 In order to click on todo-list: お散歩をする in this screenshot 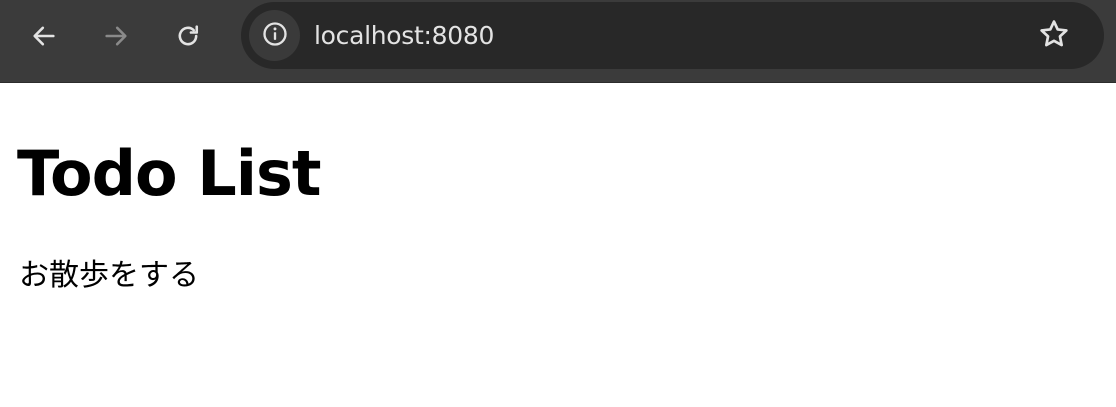, I will do `click(109, 276)`.